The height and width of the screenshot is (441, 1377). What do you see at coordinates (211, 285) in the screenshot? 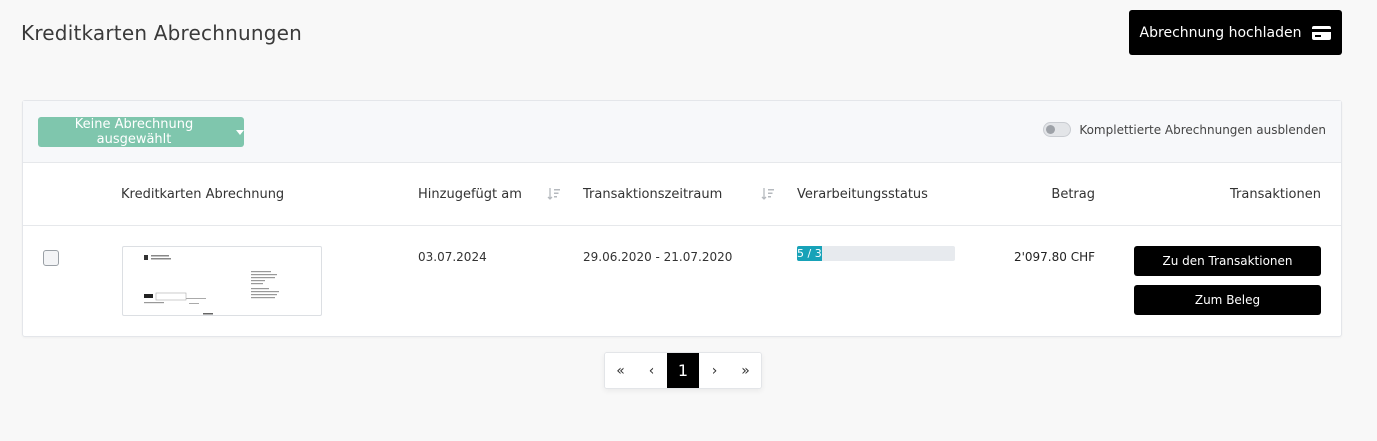
I see `document-preview-image` at bounding box center [211, 285].